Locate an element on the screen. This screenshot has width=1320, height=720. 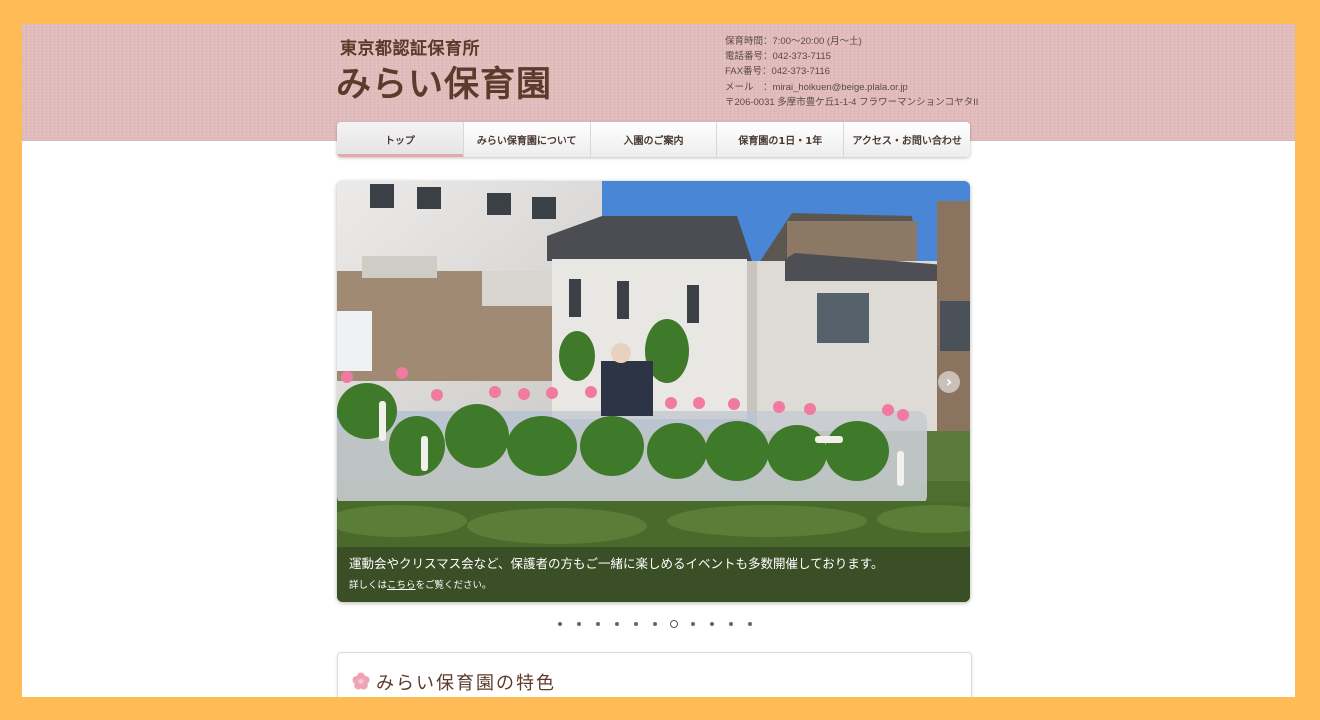
slider-pagination is located at coordinates (654, 624).